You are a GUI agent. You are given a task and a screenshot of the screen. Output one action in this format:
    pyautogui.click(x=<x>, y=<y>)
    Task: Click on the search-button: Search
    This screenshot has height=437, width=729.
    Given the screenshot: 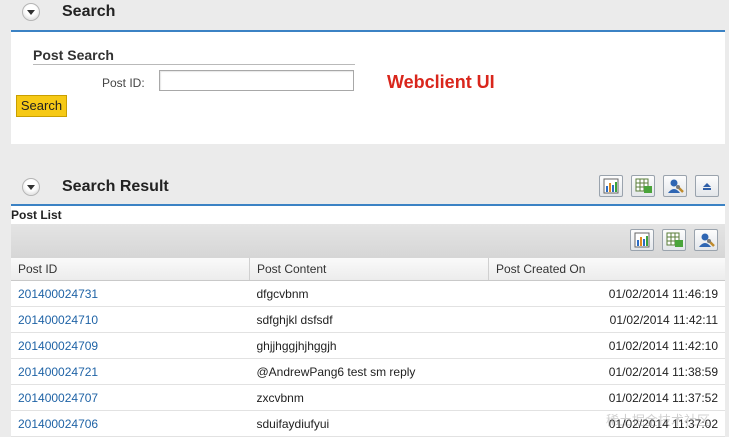 What is the action you would take?
    pyautogui.click(x=41, y=106)
    